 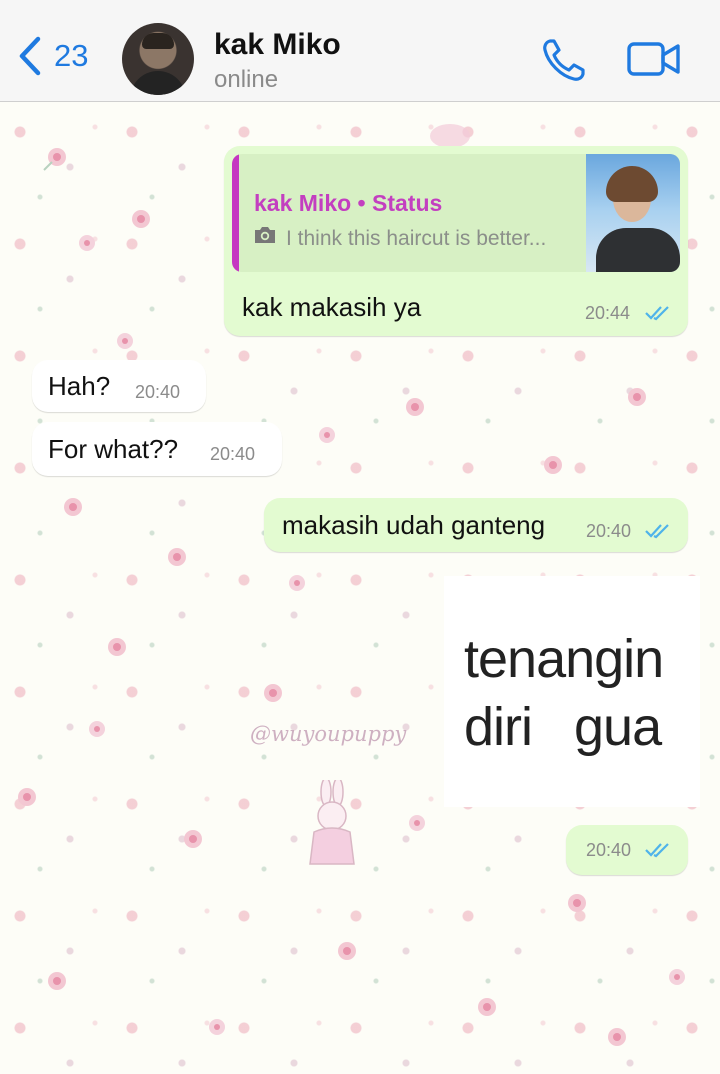 I want to click on sticker-image: tenangin diri gua, so click(x=572, y=691).